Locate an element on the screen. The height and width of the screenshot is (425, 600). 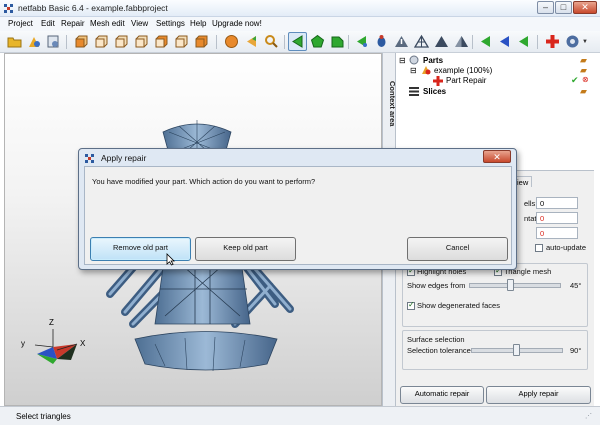
orientation-value: 0 is located at coordinates (542, 218).